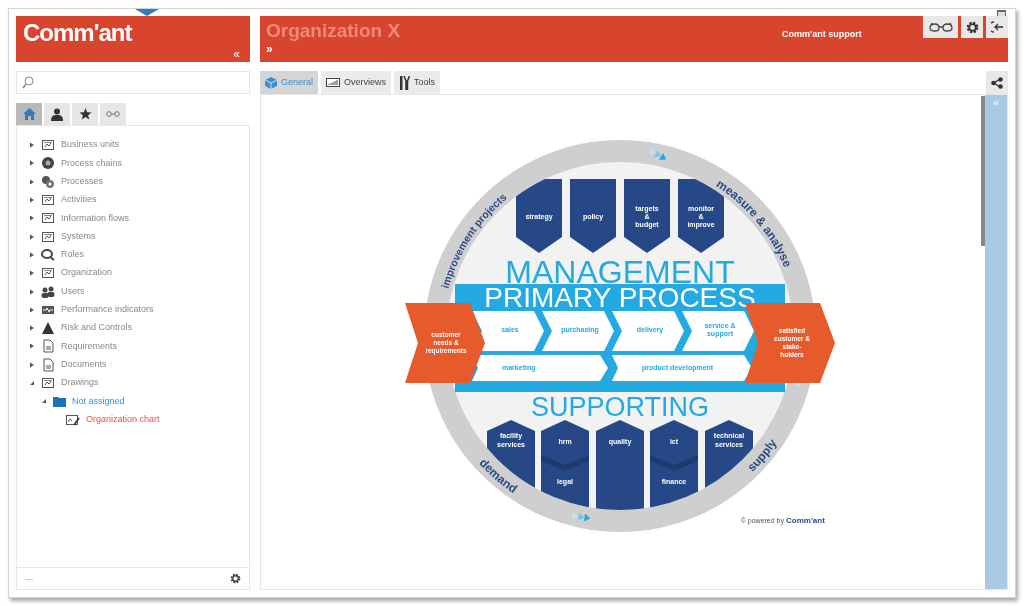  Describe the element at coordinates (822, 35) in the screenshot. I see `user-name: Comm'ant support` at that location.